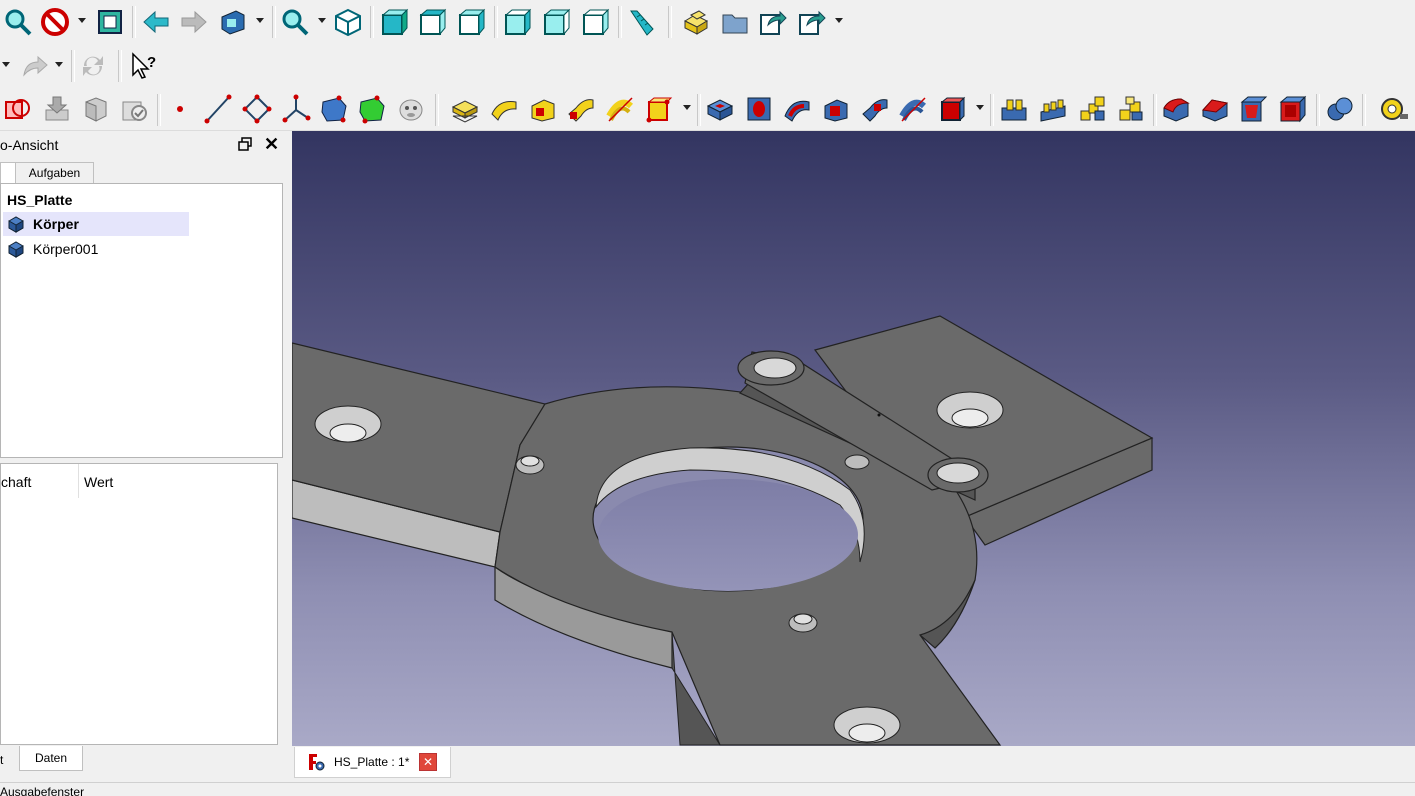 This screenshot has width=1415, height=796. What do you see at coordinates (271, 144) in the screenshot?
I see `close-panel-icon: ✕` at bounding box center [271, 144].